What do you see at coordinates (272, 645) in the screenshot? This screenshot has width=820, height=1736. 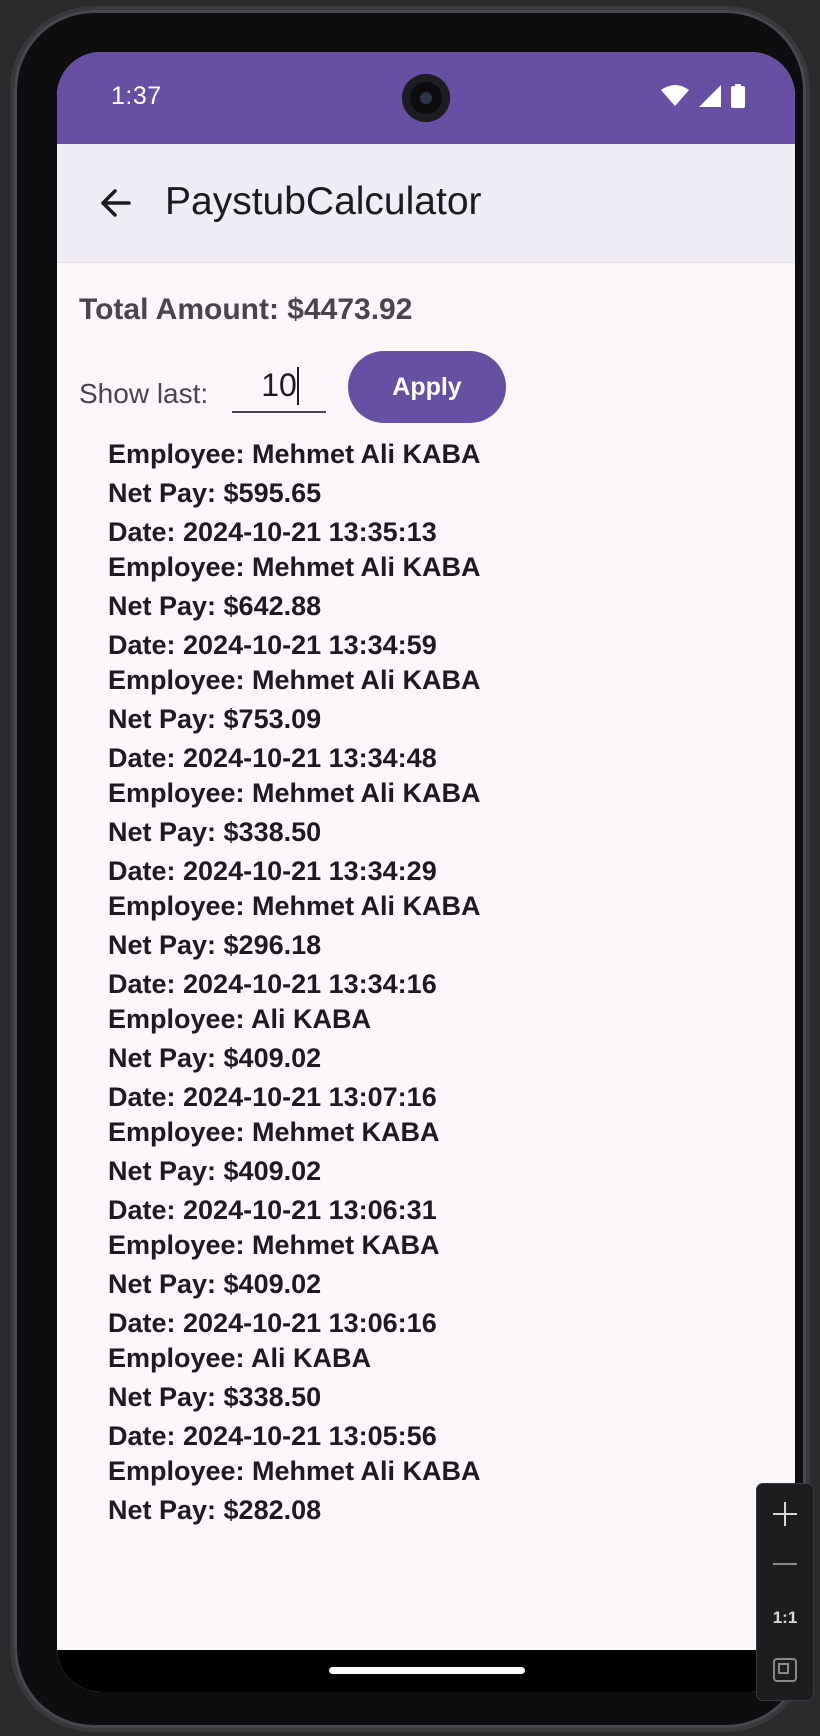 I see `pay-date: Date: 2024-10-21 13:34:59` at bounding box center [272, 645].